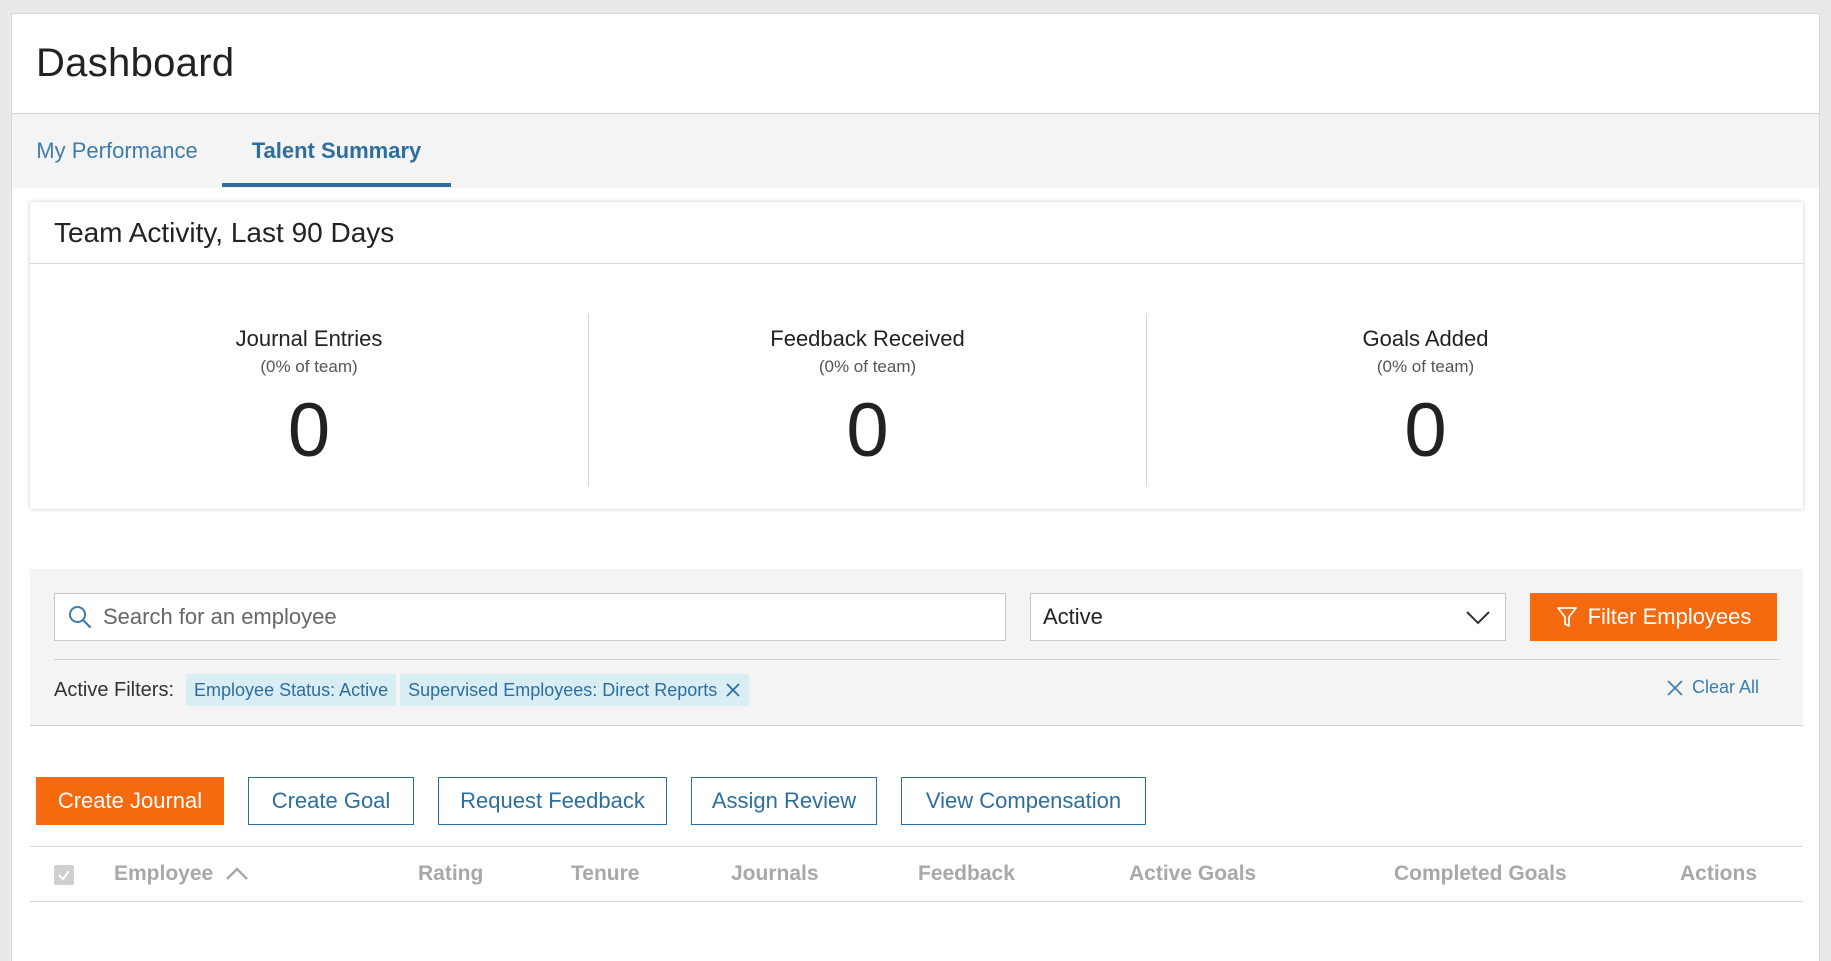  I want to click on chevron-down-icon, so click(1478, 618).